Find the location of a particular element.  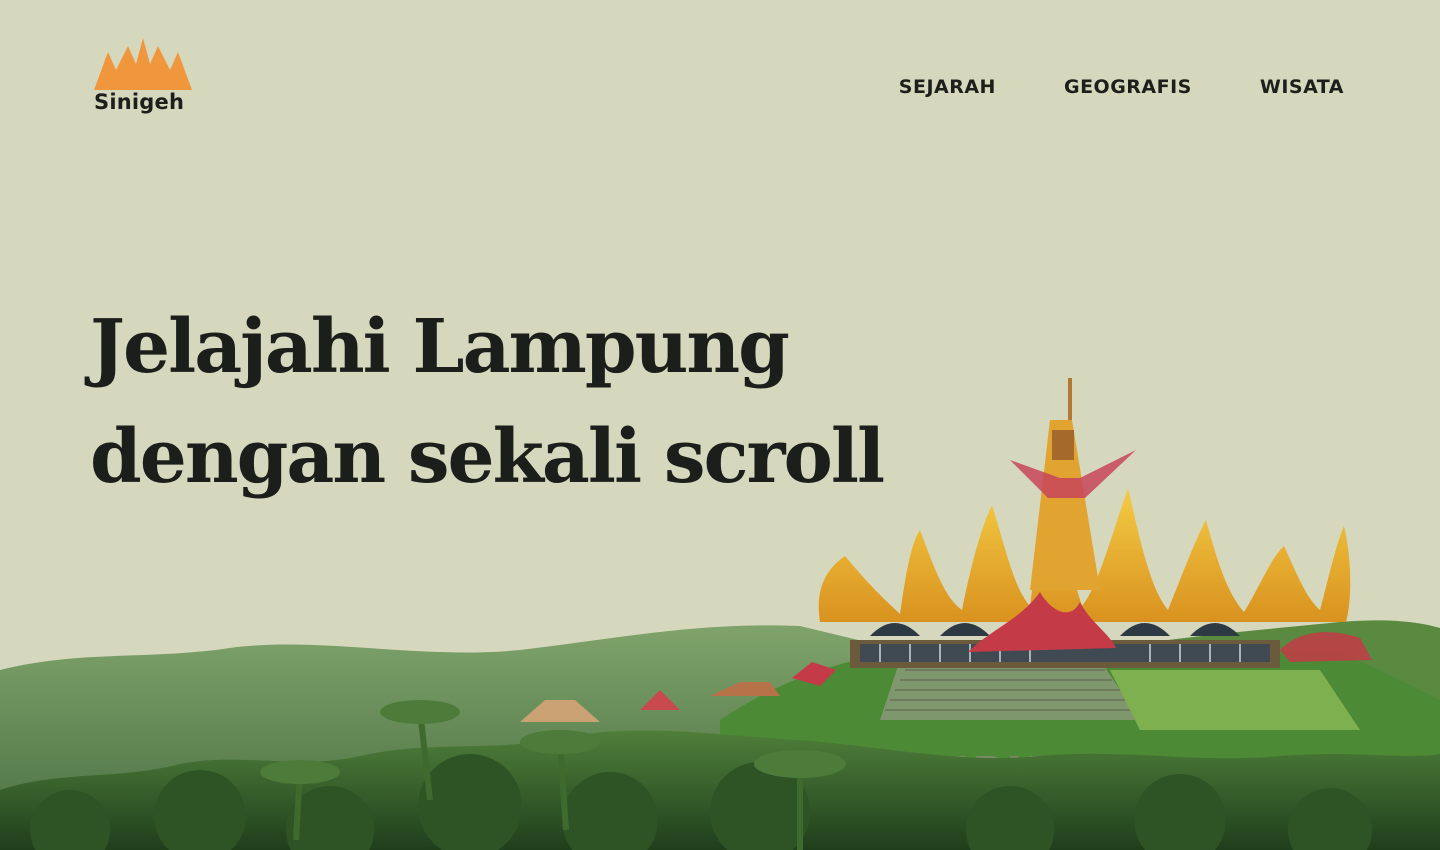

brand-logo: Sinigeh is located at coordinates (144, 80).